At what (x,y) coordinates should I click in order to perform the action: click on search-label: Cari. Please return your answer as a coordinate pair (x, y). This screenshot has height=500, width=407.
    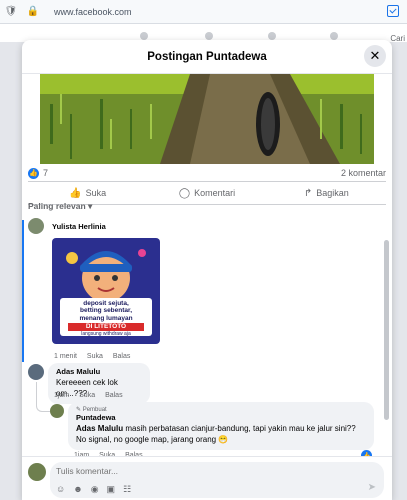
    Looking at the image, I should click on (397, 38).